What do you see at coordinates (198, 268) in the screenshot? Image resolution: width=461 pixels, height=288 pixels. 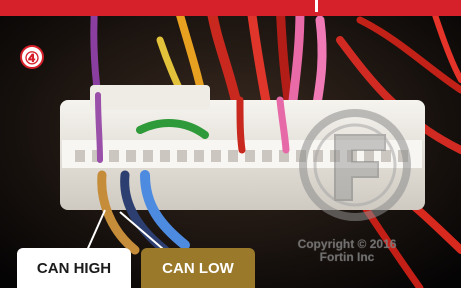 I see `can-low-label: CAN LOW` at bounding box center [198, 268].